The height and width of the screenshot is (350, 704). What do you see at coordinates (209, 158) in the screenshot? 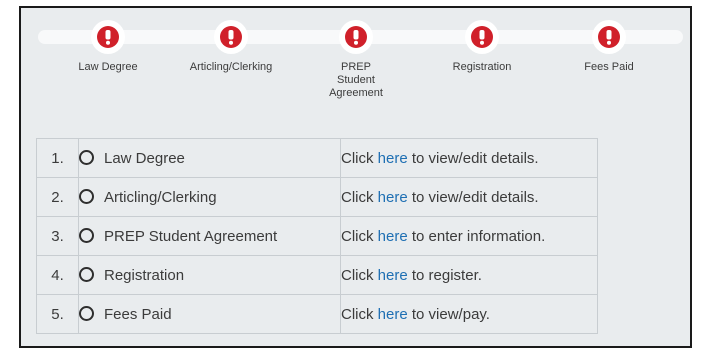
I see `row-item: Law Degree` at bounding box center [209, 158].